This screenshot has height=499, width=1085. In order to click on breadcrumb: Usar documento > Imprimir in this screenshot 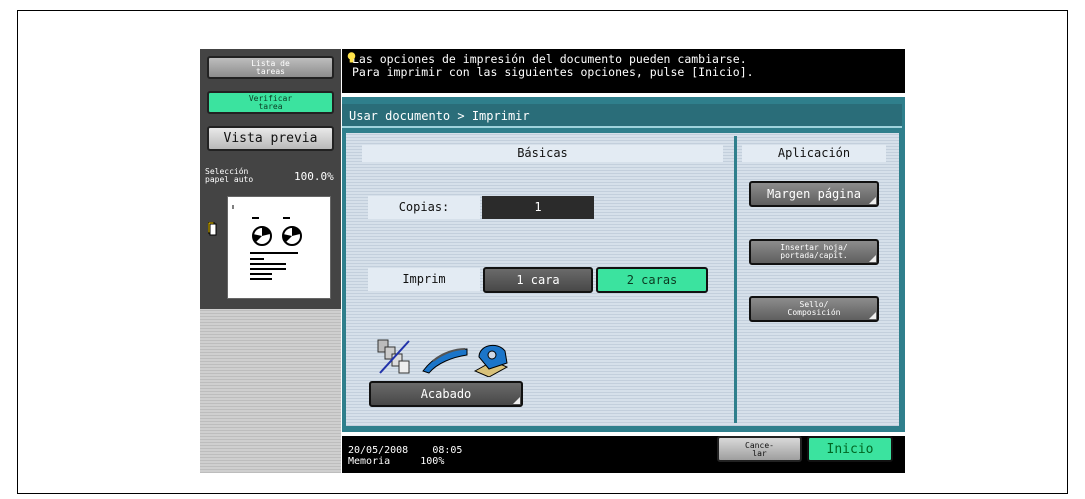, I will do `click(622, 116)`.